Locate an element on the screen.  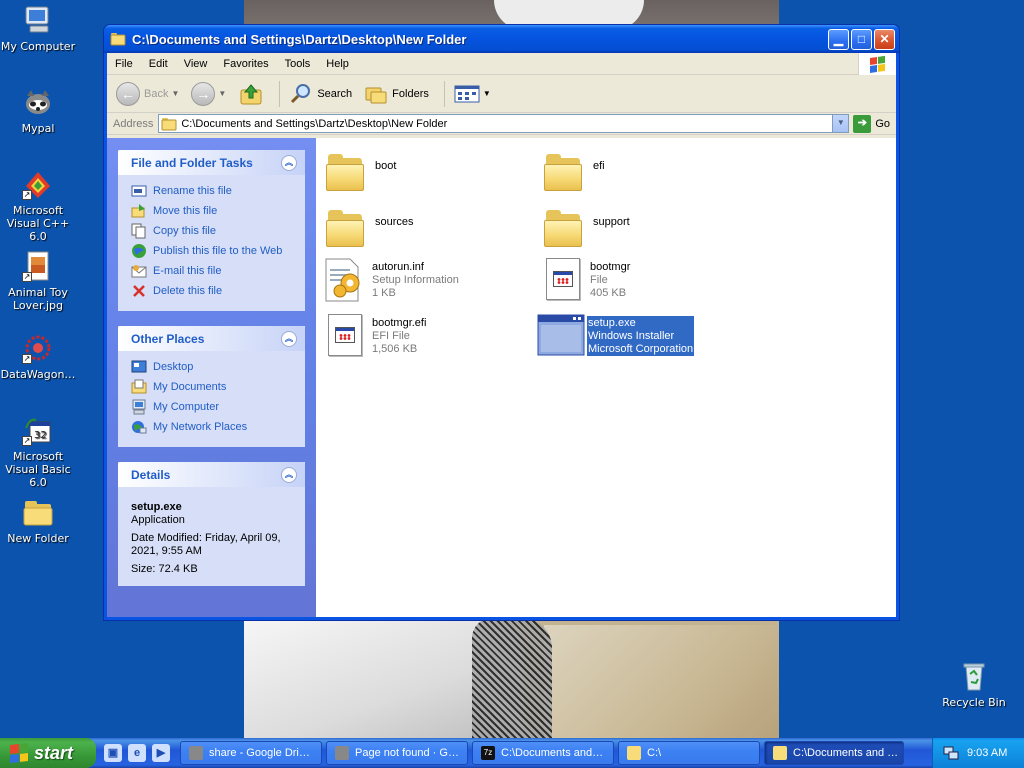
desktop-icon-recycle-bin: Recycle Bin is located at coordinates (974, 684).